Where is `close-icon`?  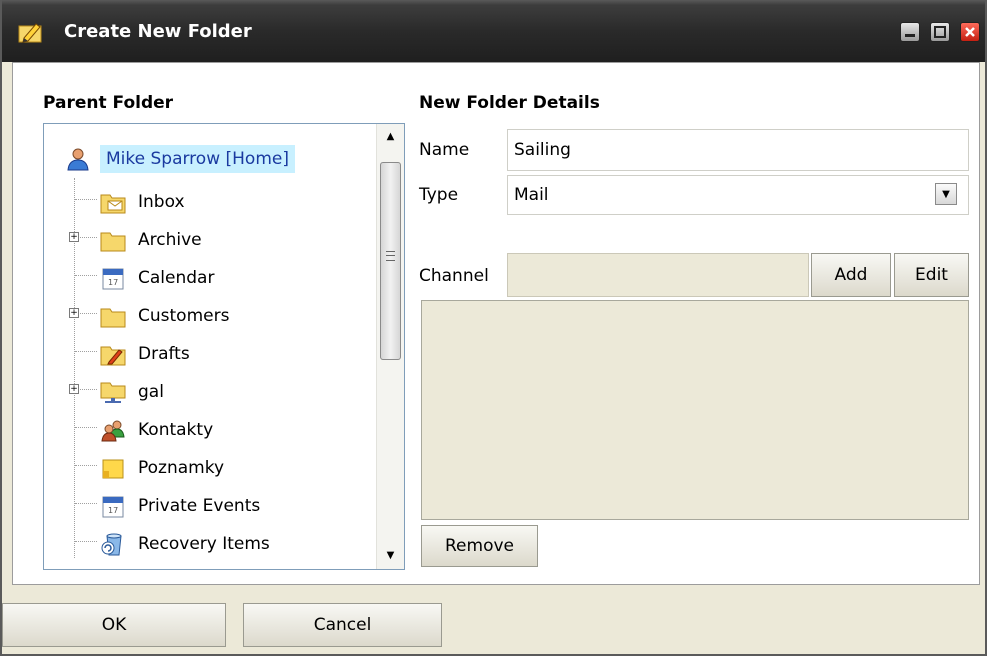
close-icon is located at coordinates (970, 32).